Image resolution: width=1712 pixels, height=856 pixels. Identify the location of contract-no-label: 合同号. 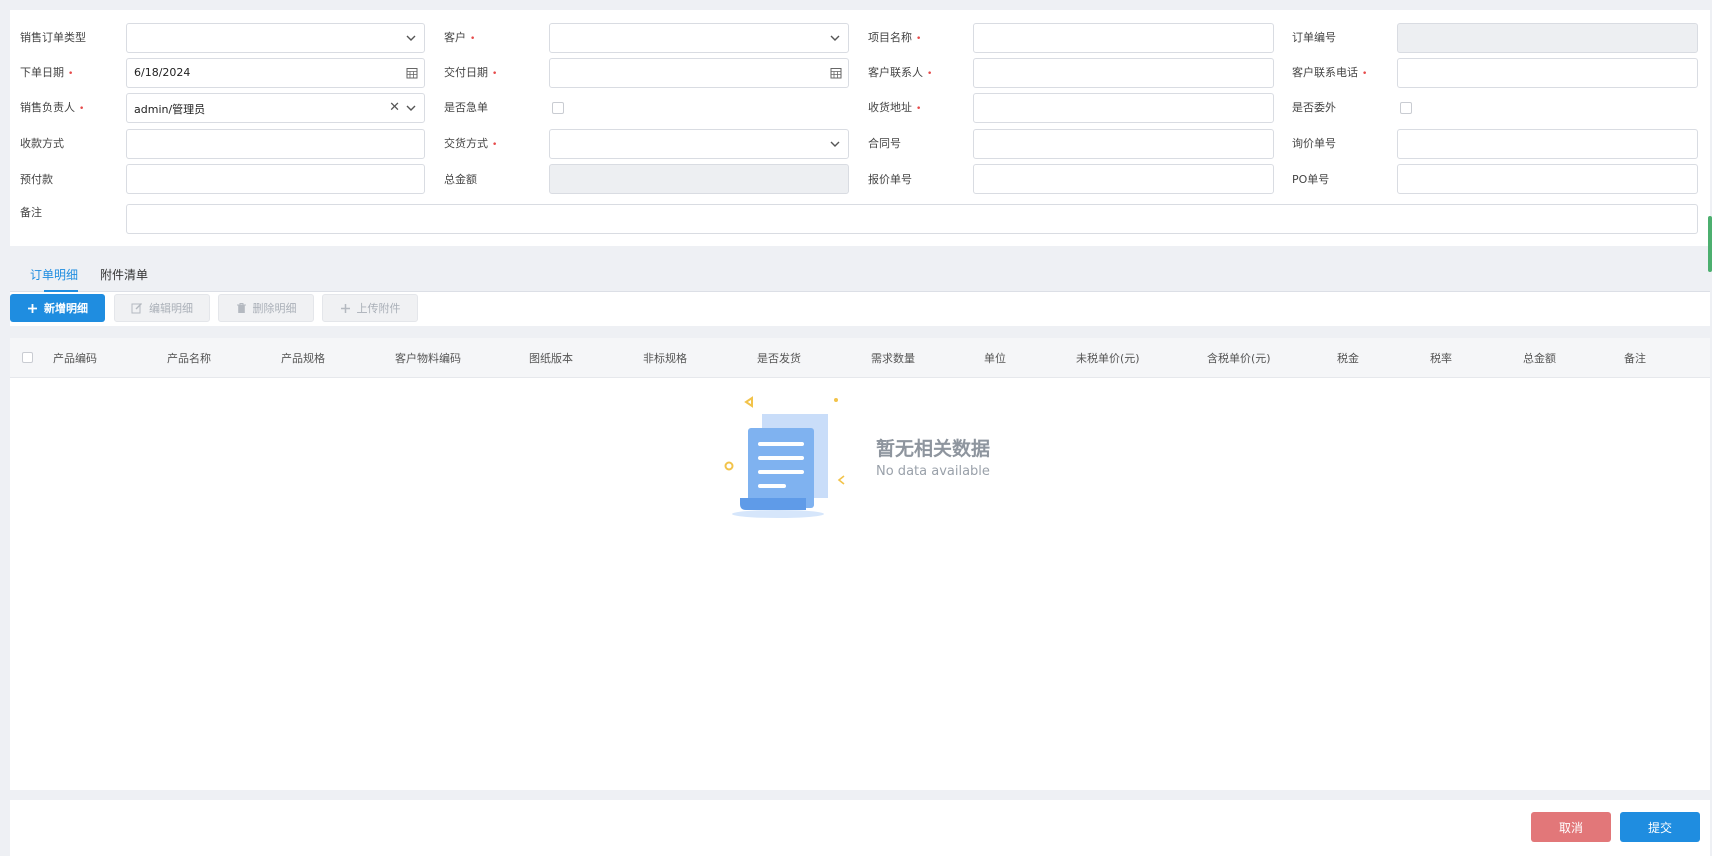
(884, 143).